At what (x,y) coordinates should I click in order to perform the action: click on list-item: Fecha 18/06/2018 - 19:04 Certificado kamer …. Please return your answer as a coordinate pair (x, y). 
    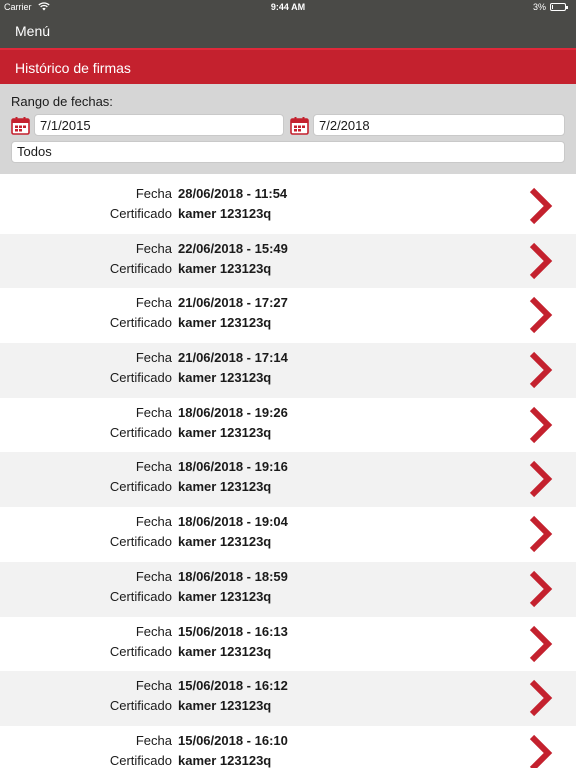
    Looking at the image, I should click on (288, 534).